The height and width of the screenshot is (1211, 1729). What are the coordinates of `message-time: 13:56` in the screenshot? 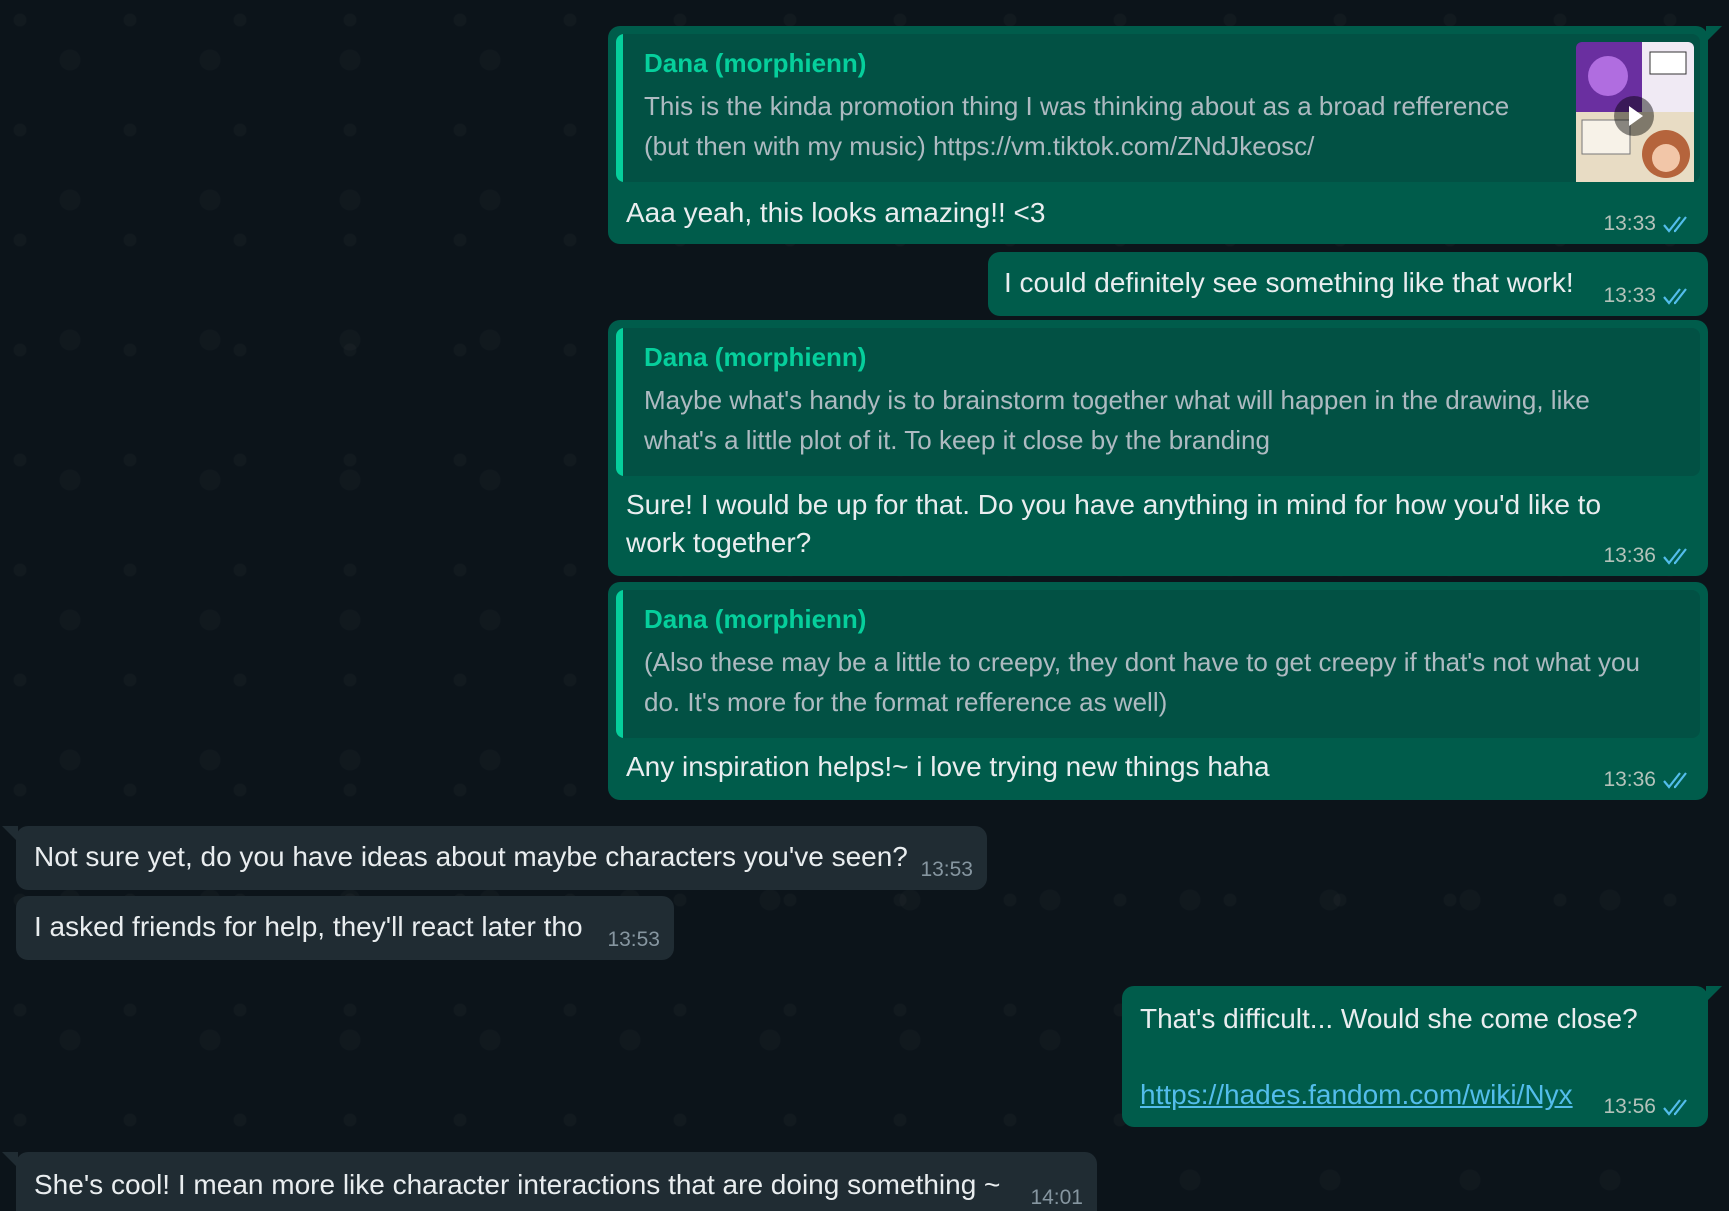 It's located at (1629, 1106).